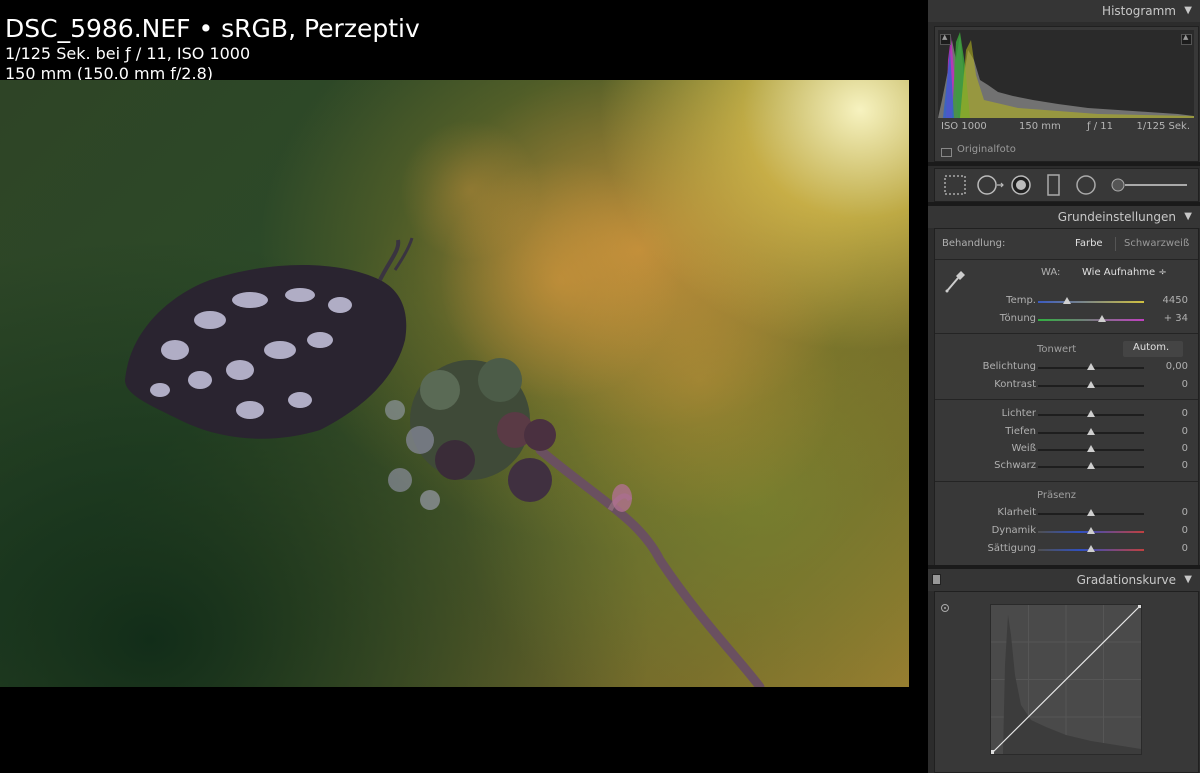 The width and height of the screenshot is (1200, 773). Describe the element at coordinates (1156, 243) in the screenshot. I see `treatment-bw-option: Schwarzweiß` at that location.